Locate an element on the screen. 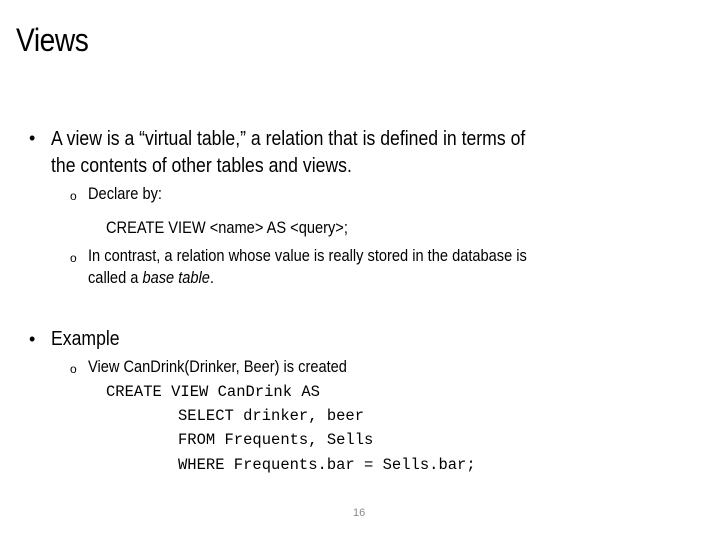  bullet-2-example: Example is located at coordinates (85, 338).